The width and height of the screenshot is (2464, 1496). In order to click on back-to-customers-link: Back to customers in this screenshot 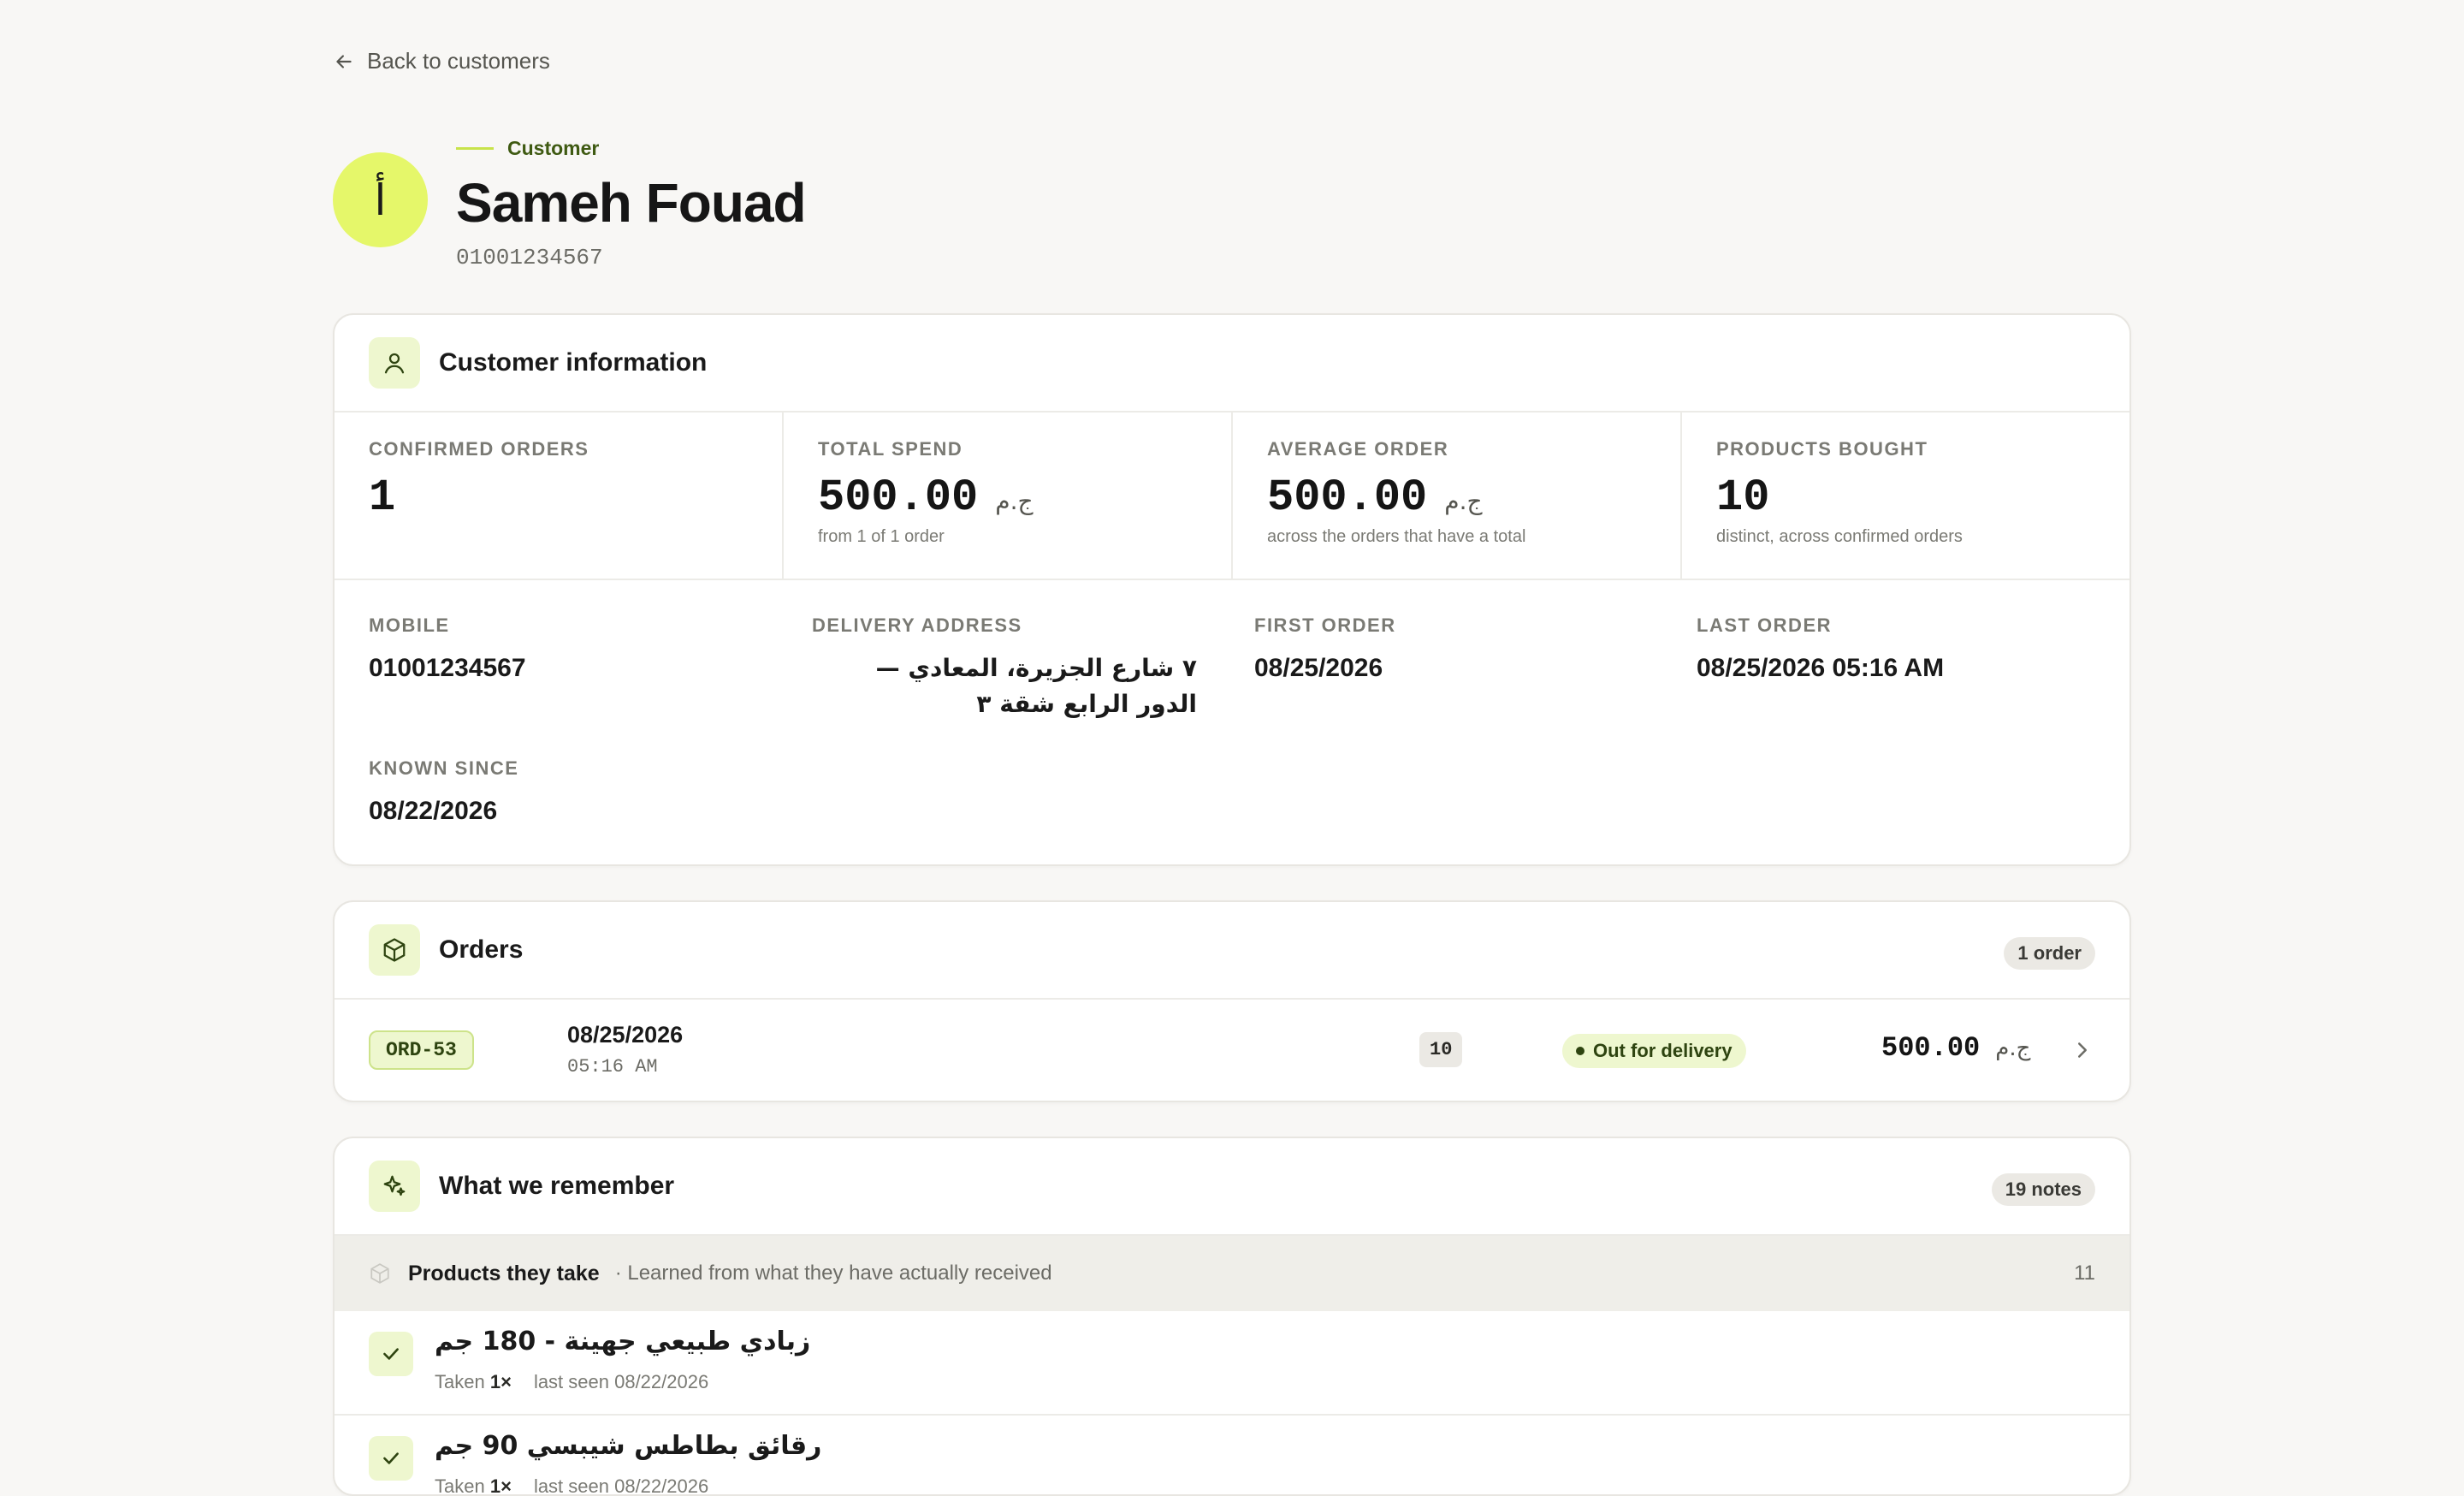, I will do `click(441, 61)`.